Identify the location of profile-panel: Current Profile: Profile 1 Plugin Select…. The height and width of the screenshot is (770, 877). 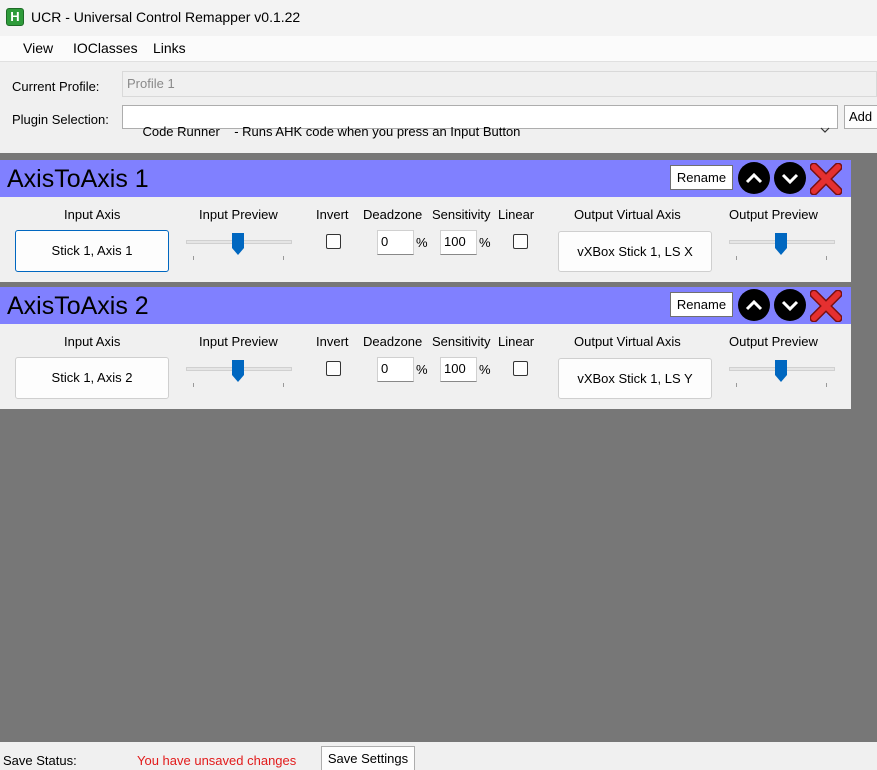
(438, 107).